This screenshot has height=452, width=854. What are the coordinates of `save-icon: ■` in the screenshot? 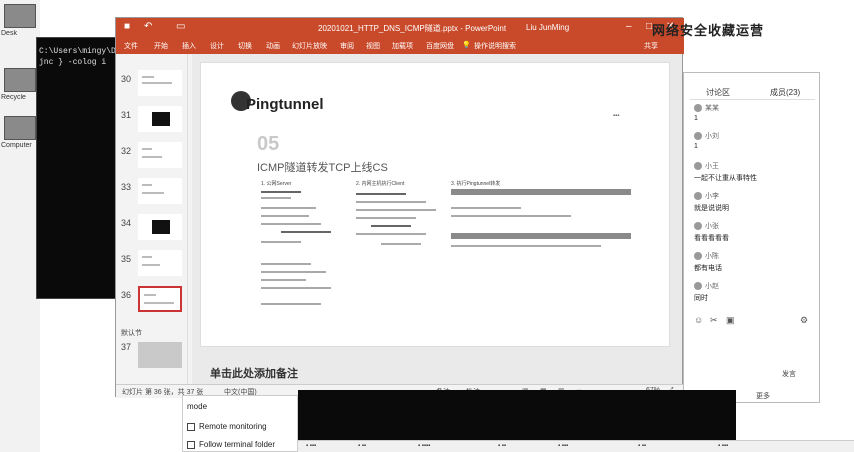 It's located at (127, 26).